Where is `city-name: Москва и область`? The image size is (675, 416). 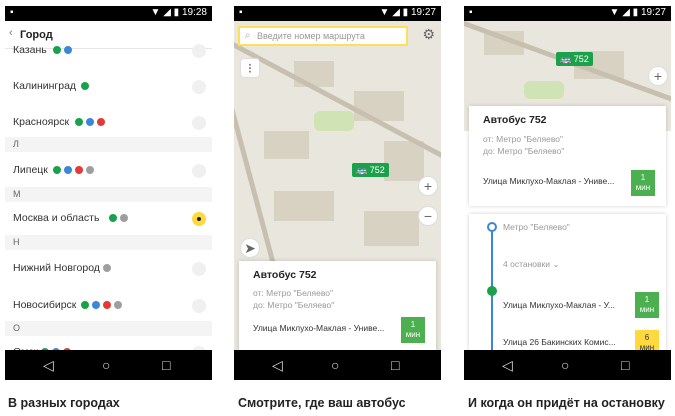 city-name: Москва и область is located at coordinates (56, 218).